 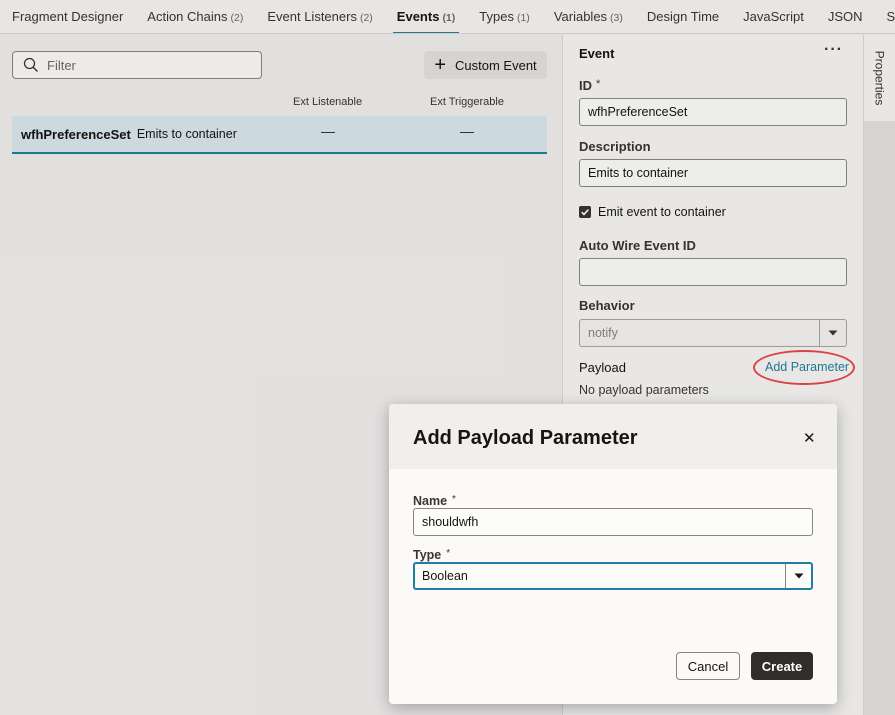 I want to click on cancel-button: Cancel, so click(x=708, y=666).